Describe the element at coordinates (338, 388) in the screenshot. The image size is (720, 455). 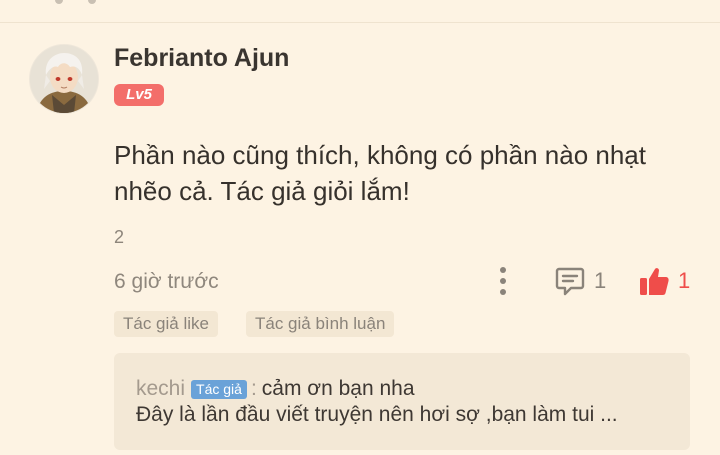
I see `reply-first-text: cảm ơn bạn nha` at that location.